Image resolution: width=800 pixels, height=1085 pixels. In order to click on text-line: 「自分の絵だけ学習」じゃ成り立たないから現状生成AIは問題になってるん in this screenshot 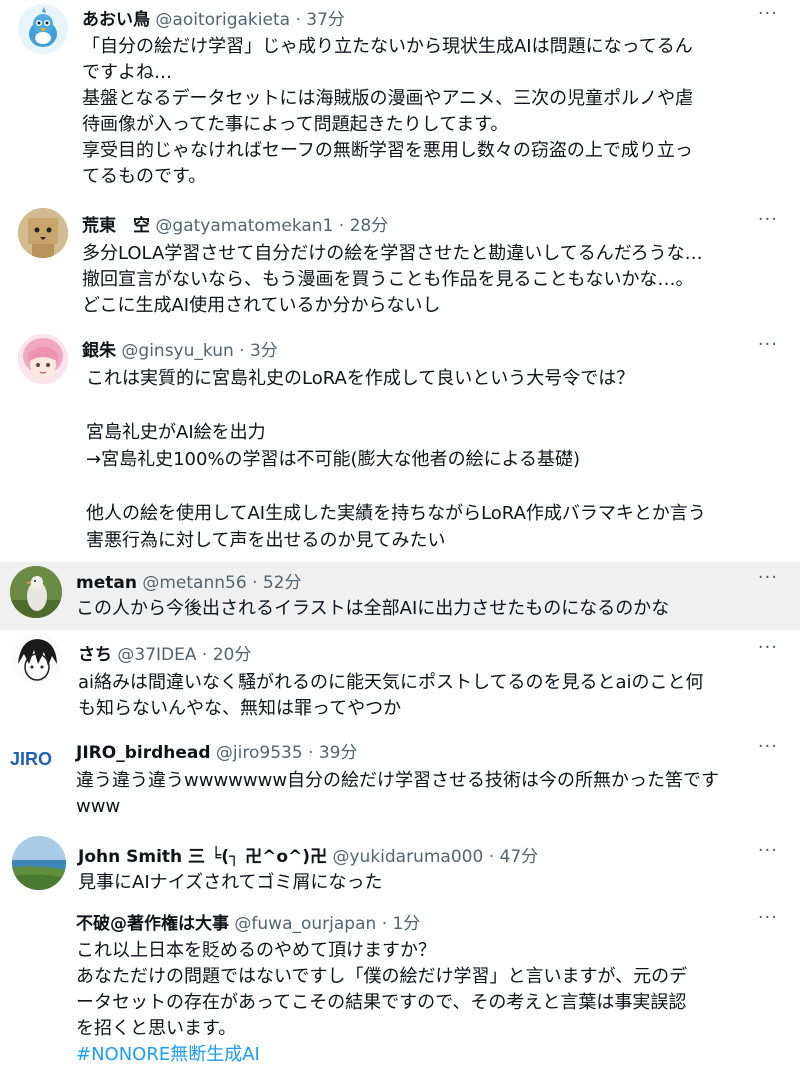, I will do `click(387, 46)`.